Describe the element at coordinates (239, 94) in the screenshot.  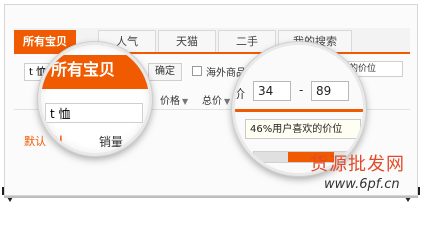
I see `price-range-label: 价` at that location.